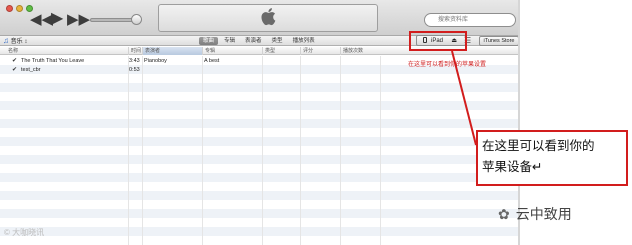  What do you see at coordinates (470, 20) in the screenshot?
I see `search-input: 搜索资料库` at bounding box center [470, 20].